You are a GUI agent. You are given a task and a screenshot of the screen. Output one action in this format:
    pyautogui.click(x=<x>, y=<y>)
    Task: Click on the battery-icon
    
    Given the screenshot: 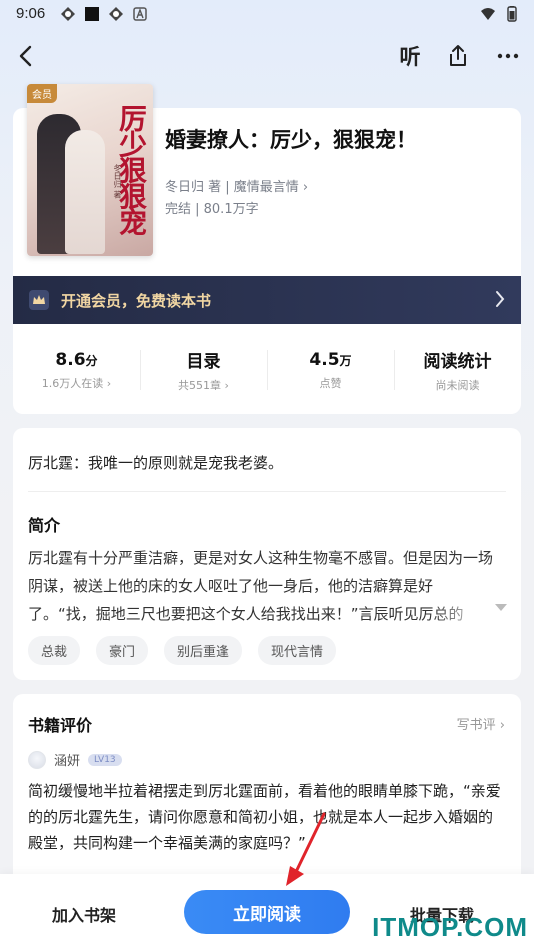 What is the action you would take?
    pyautogui.click(x=512, y=14)
    